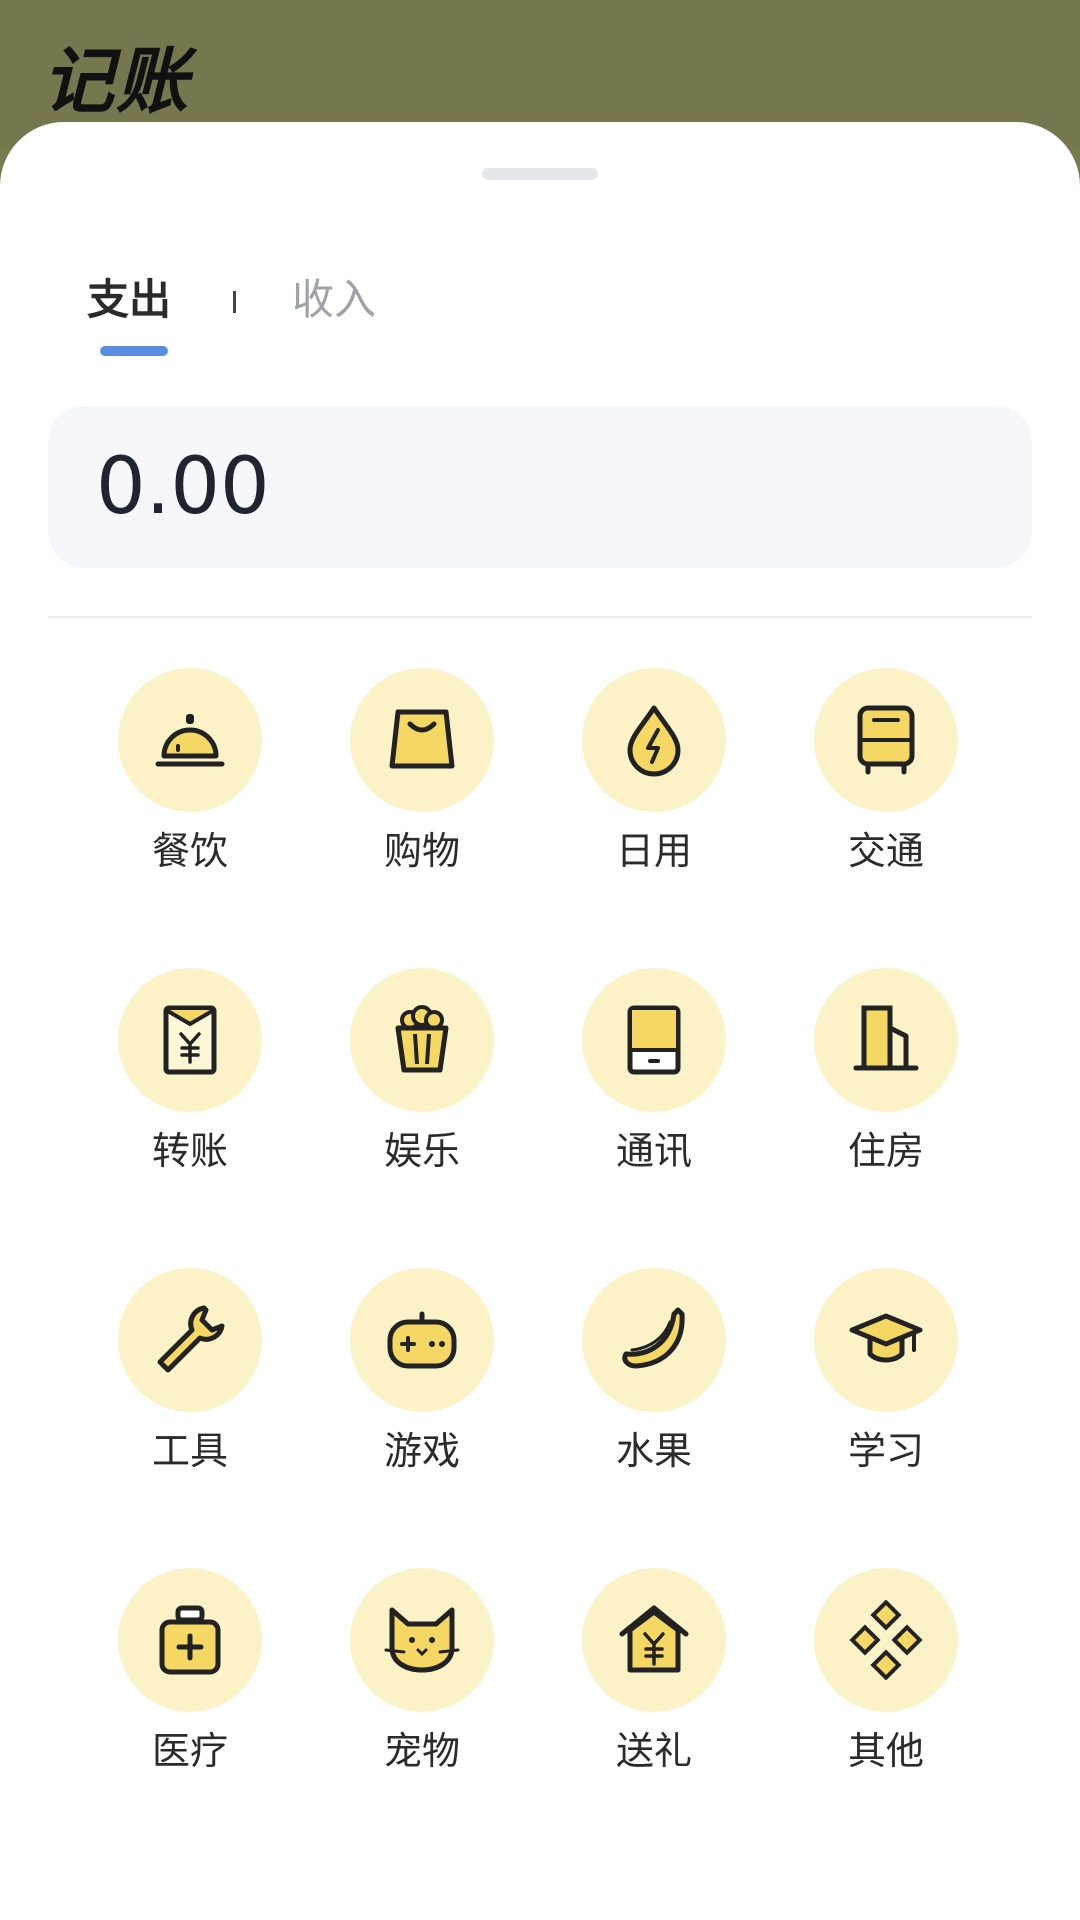  What do you see at coordinates (422, 1388) in the screenshot?
I see `category-games: 游戏` at bounding box center [422, 1388].